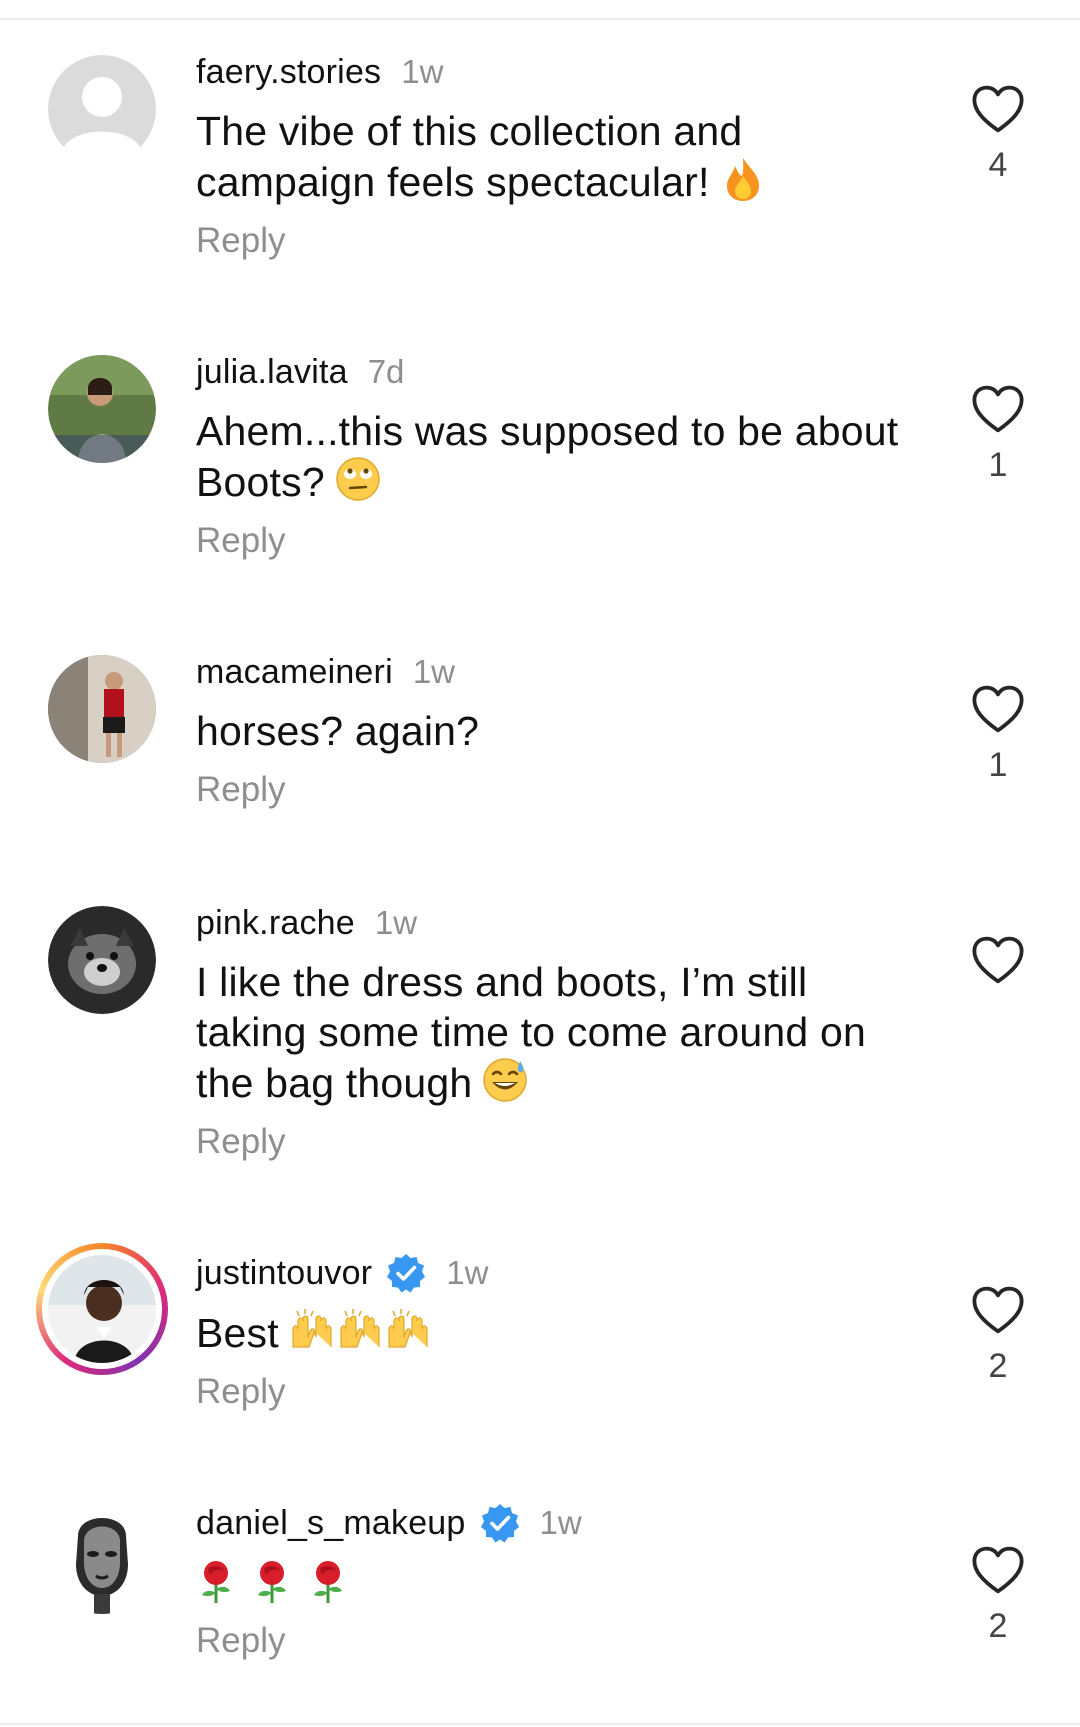 This screenshot has width=1080, height=1727. Describe the element at coordinates (556, 1273) in the screenshot. I see `comment-meta: justintouvor 1w` at that location.